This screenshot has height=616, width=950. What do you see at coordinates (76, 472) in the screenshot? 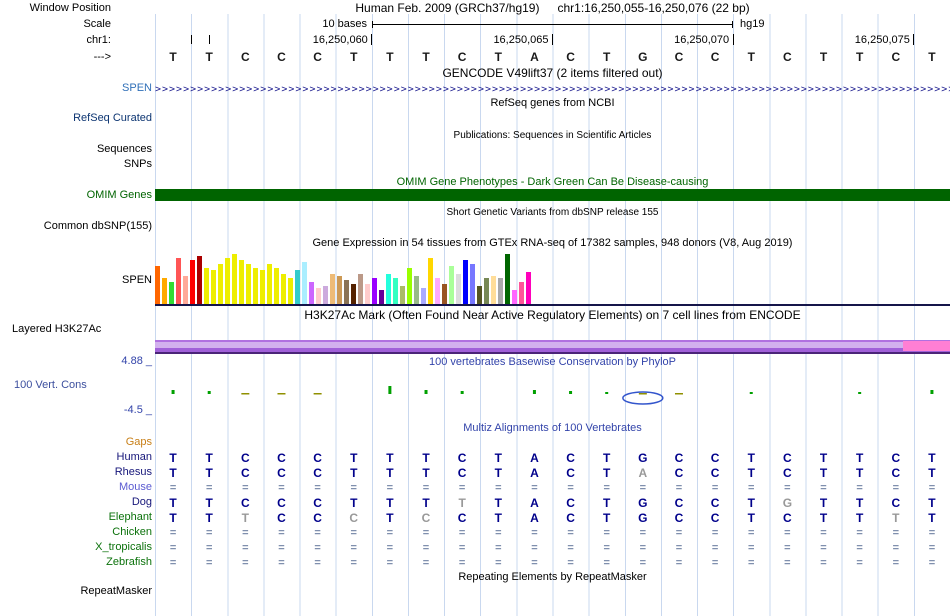
I see `label-rhesus: Rhesus` at bounding box center [76, 472].